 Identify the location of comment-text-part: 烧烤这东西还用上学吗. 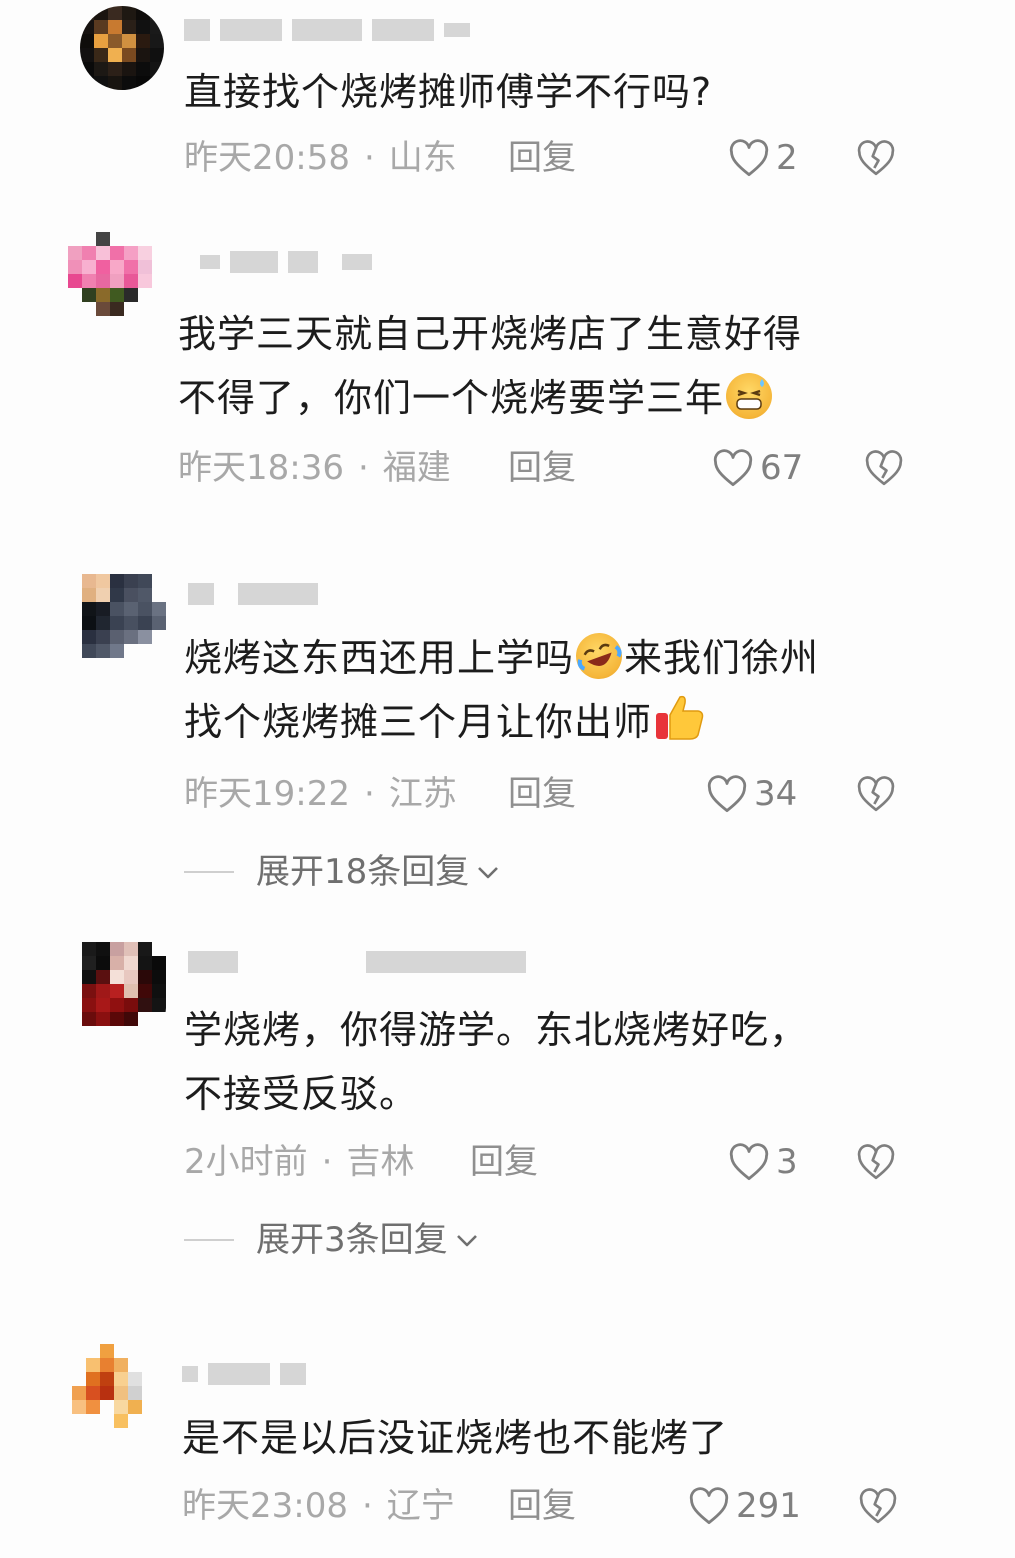
(379, 658).